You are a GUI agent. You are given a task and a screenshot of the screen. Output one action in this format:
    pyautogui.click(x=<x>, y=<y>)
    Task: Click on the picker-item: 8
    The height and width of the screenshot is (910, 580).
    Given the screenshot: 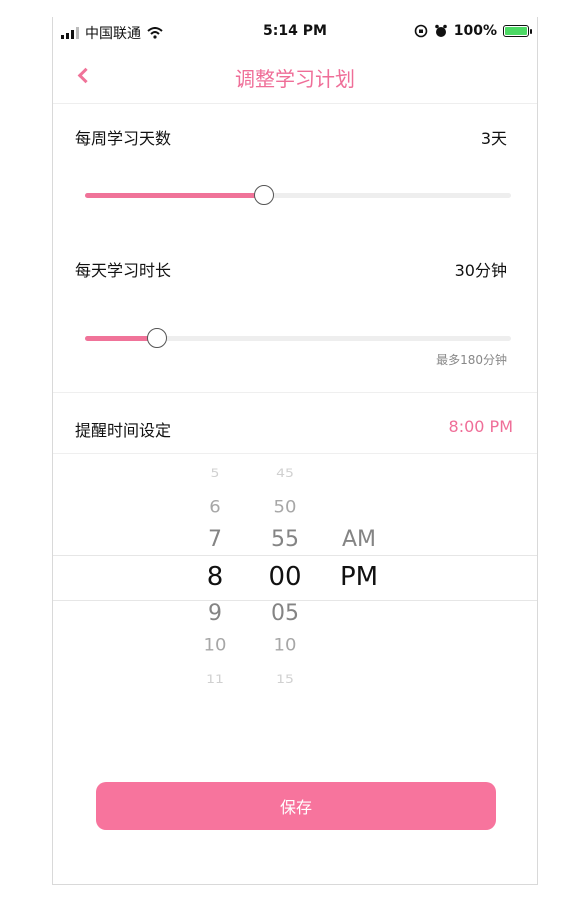 What is the action you would take?
    pyautogui.click(x=215, y=577)
    